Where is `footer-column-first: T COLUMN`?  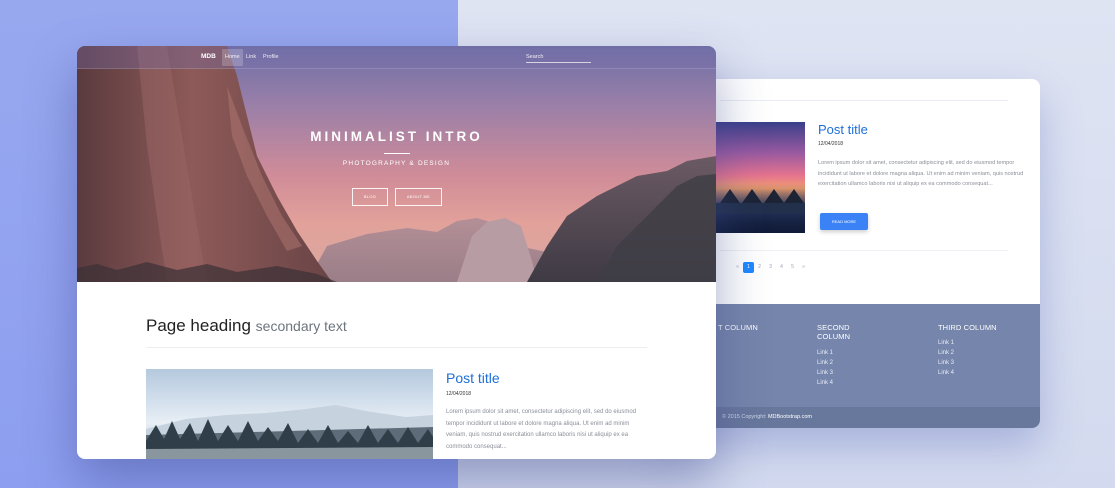 footer-column-first: T COLUMN is located at coordinates (748, 327).